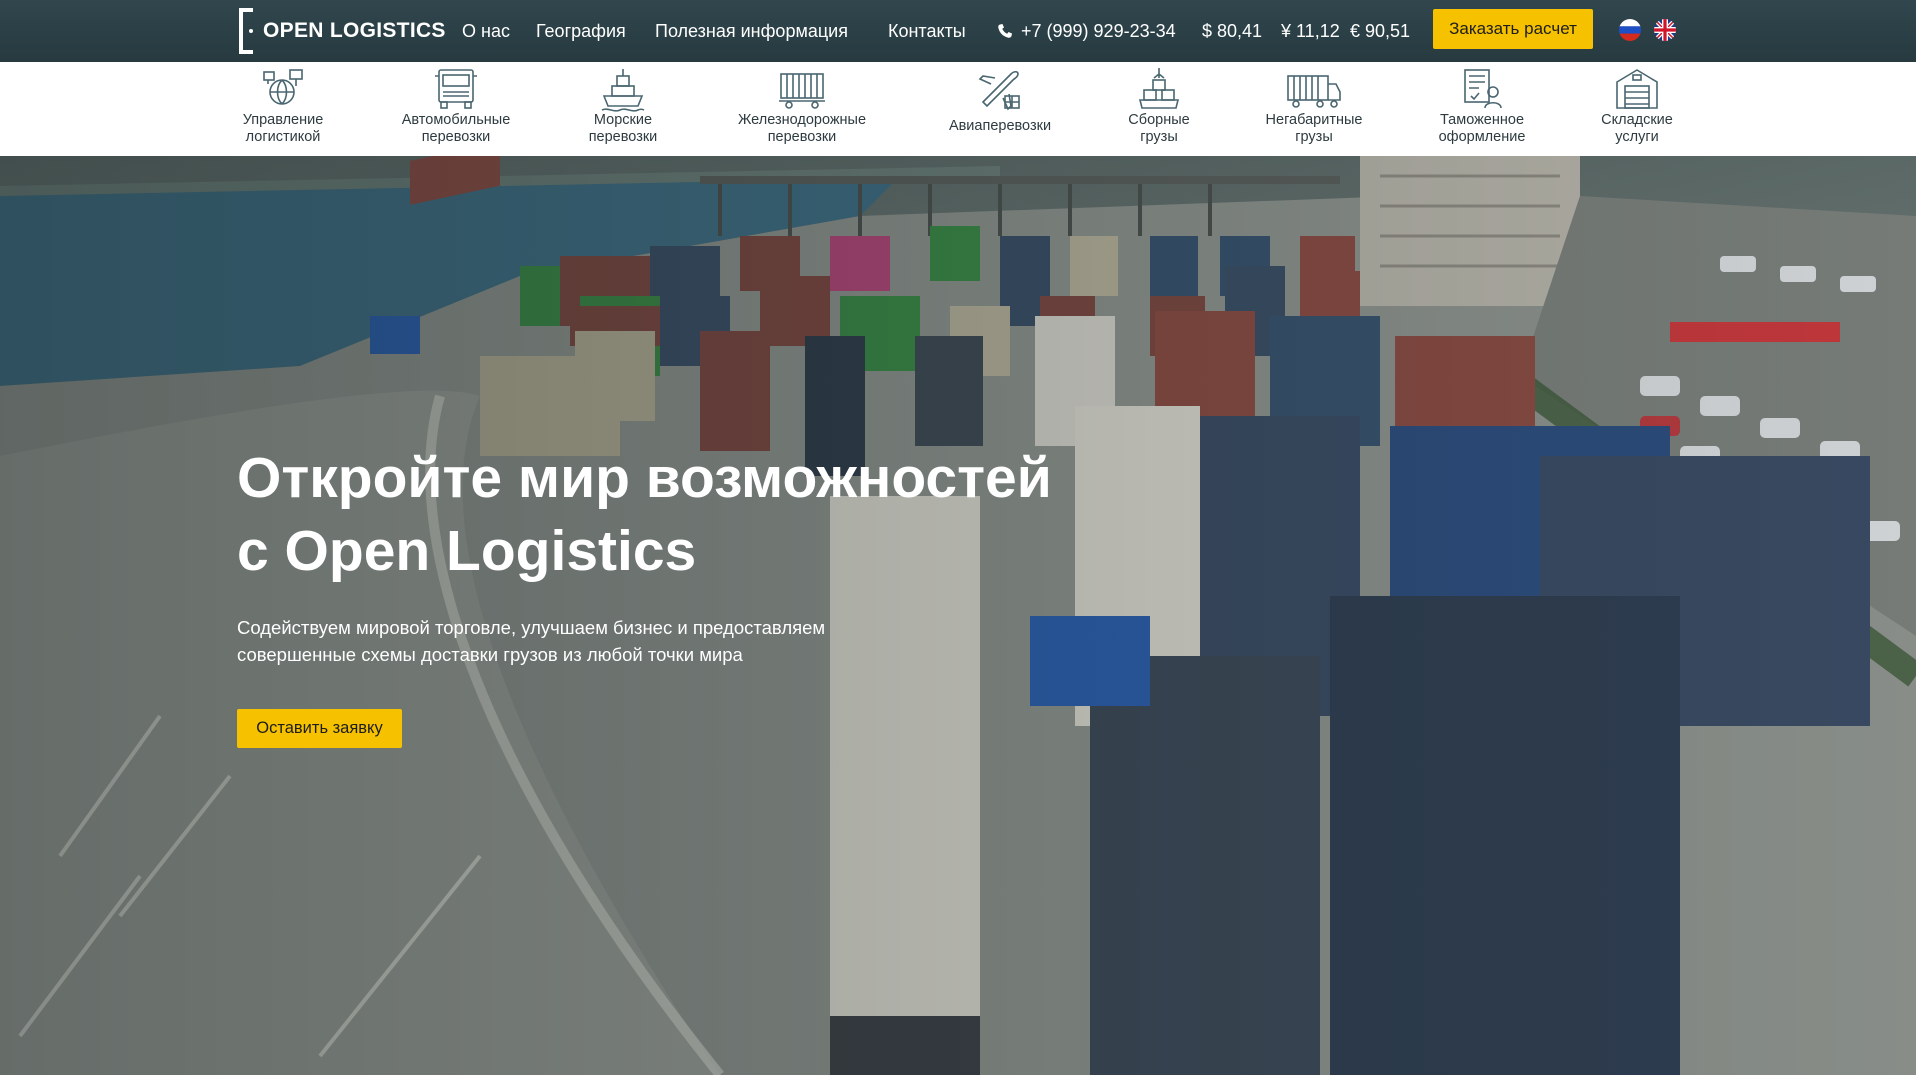 This screenshot has width=1916, height=1075. I want to click on truck-icon, so click(456, 89).